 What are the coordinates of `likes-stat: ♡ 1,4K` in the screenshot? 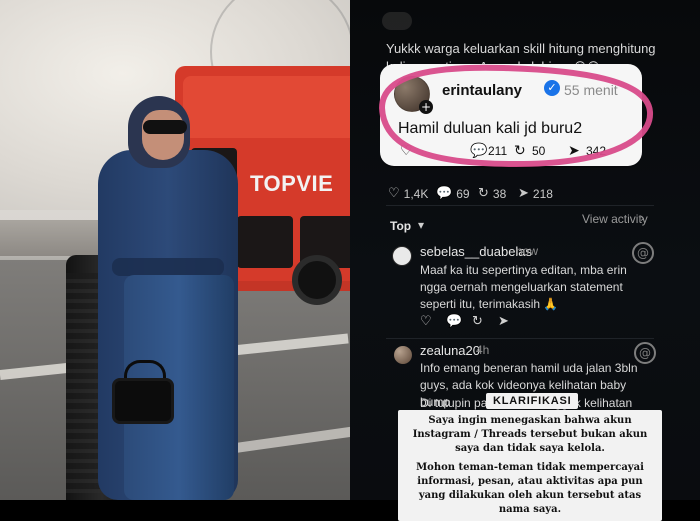 It's located at (408, 193).